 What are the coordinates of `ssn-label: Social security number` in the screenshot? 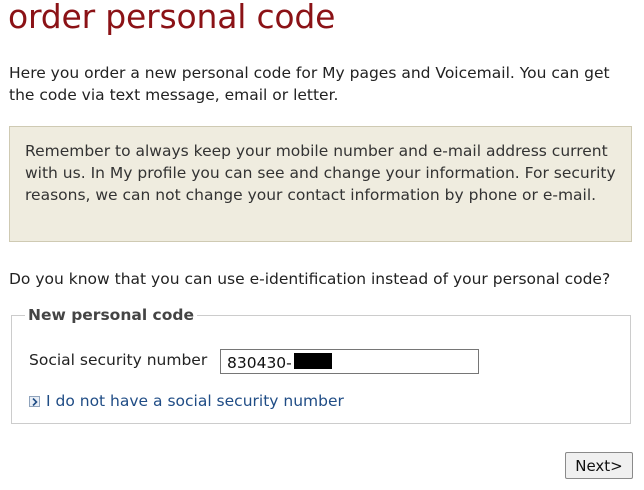 It's located at (118, 360).